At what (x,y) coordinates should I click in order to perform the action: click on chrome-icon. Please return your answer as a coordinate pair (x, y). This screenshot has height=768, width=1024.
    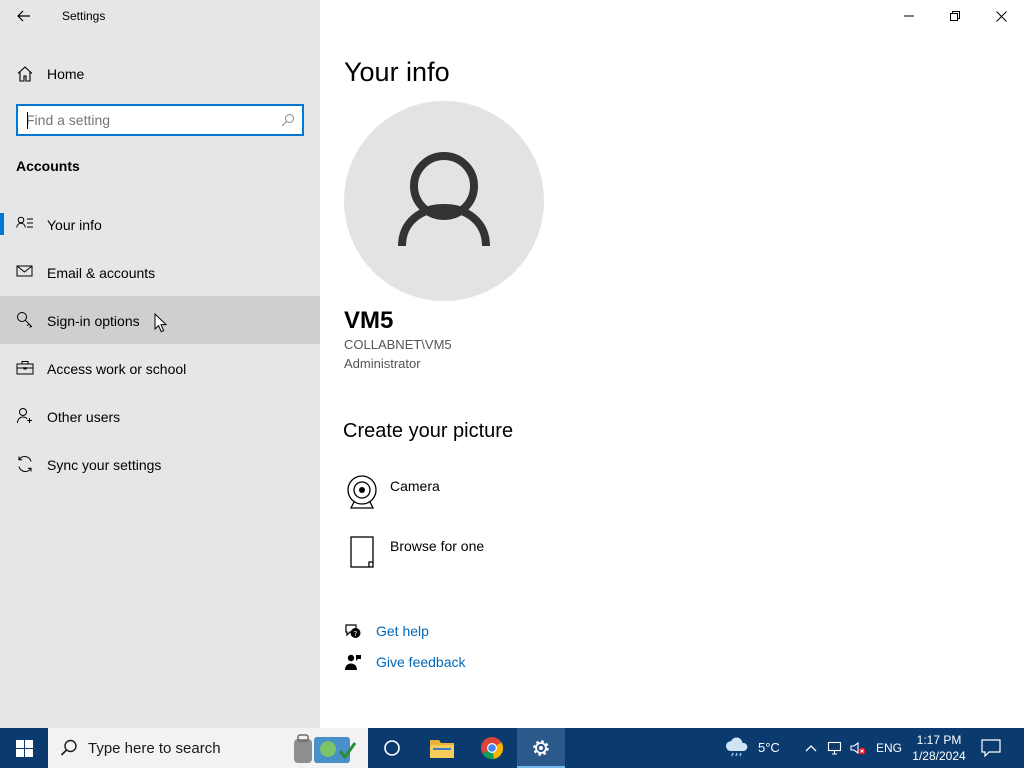
    Looking at the image, I should click on (492, 748).